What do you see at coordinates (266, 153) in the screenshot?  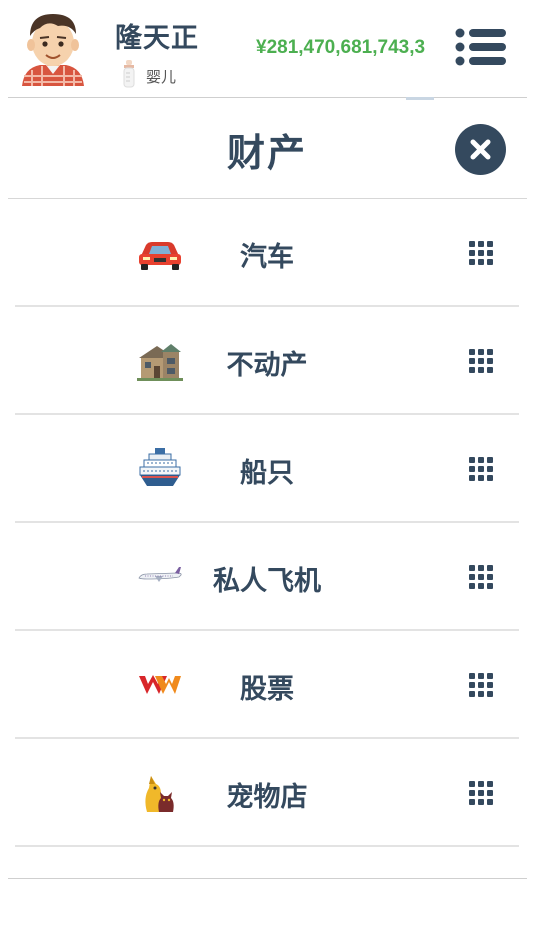 I see `page-title: 财产` at bounding box center [266, 153].